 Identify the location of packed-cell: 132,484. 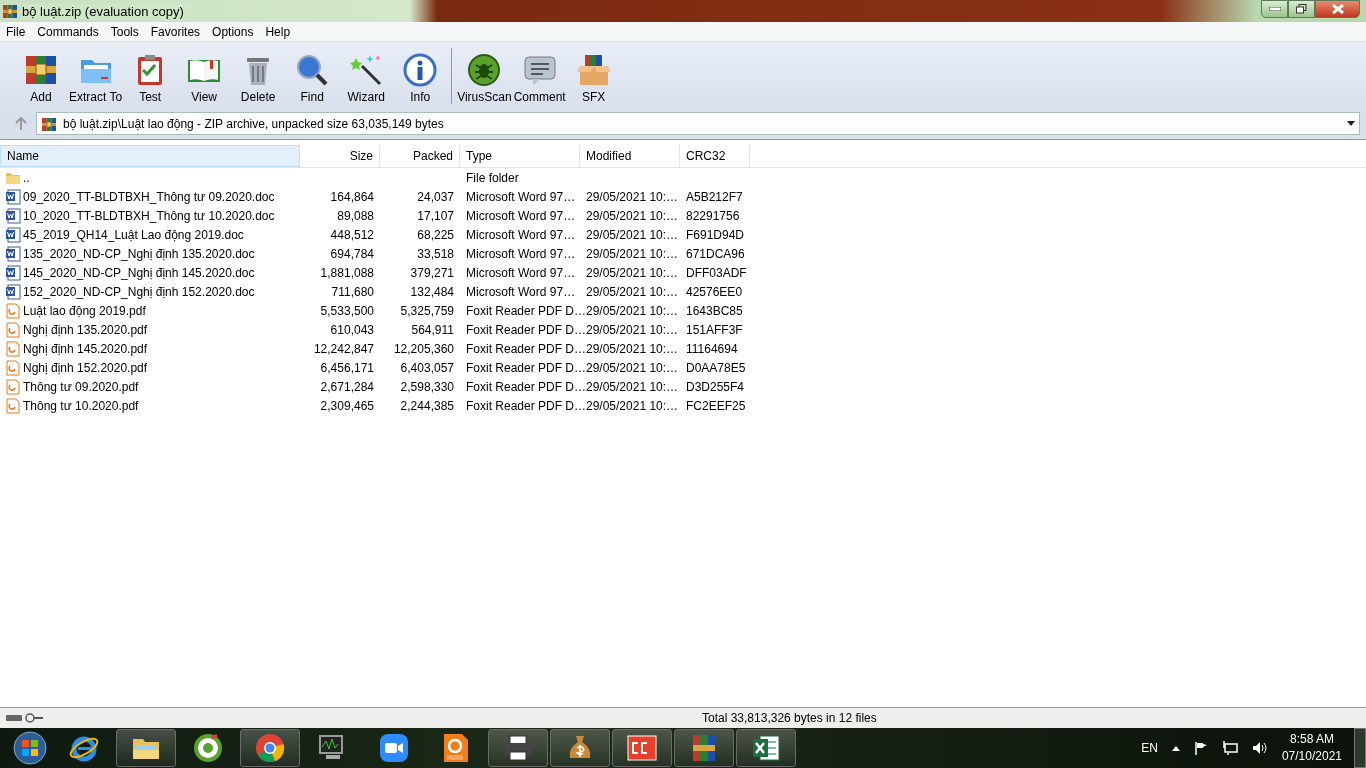
(432, 291).